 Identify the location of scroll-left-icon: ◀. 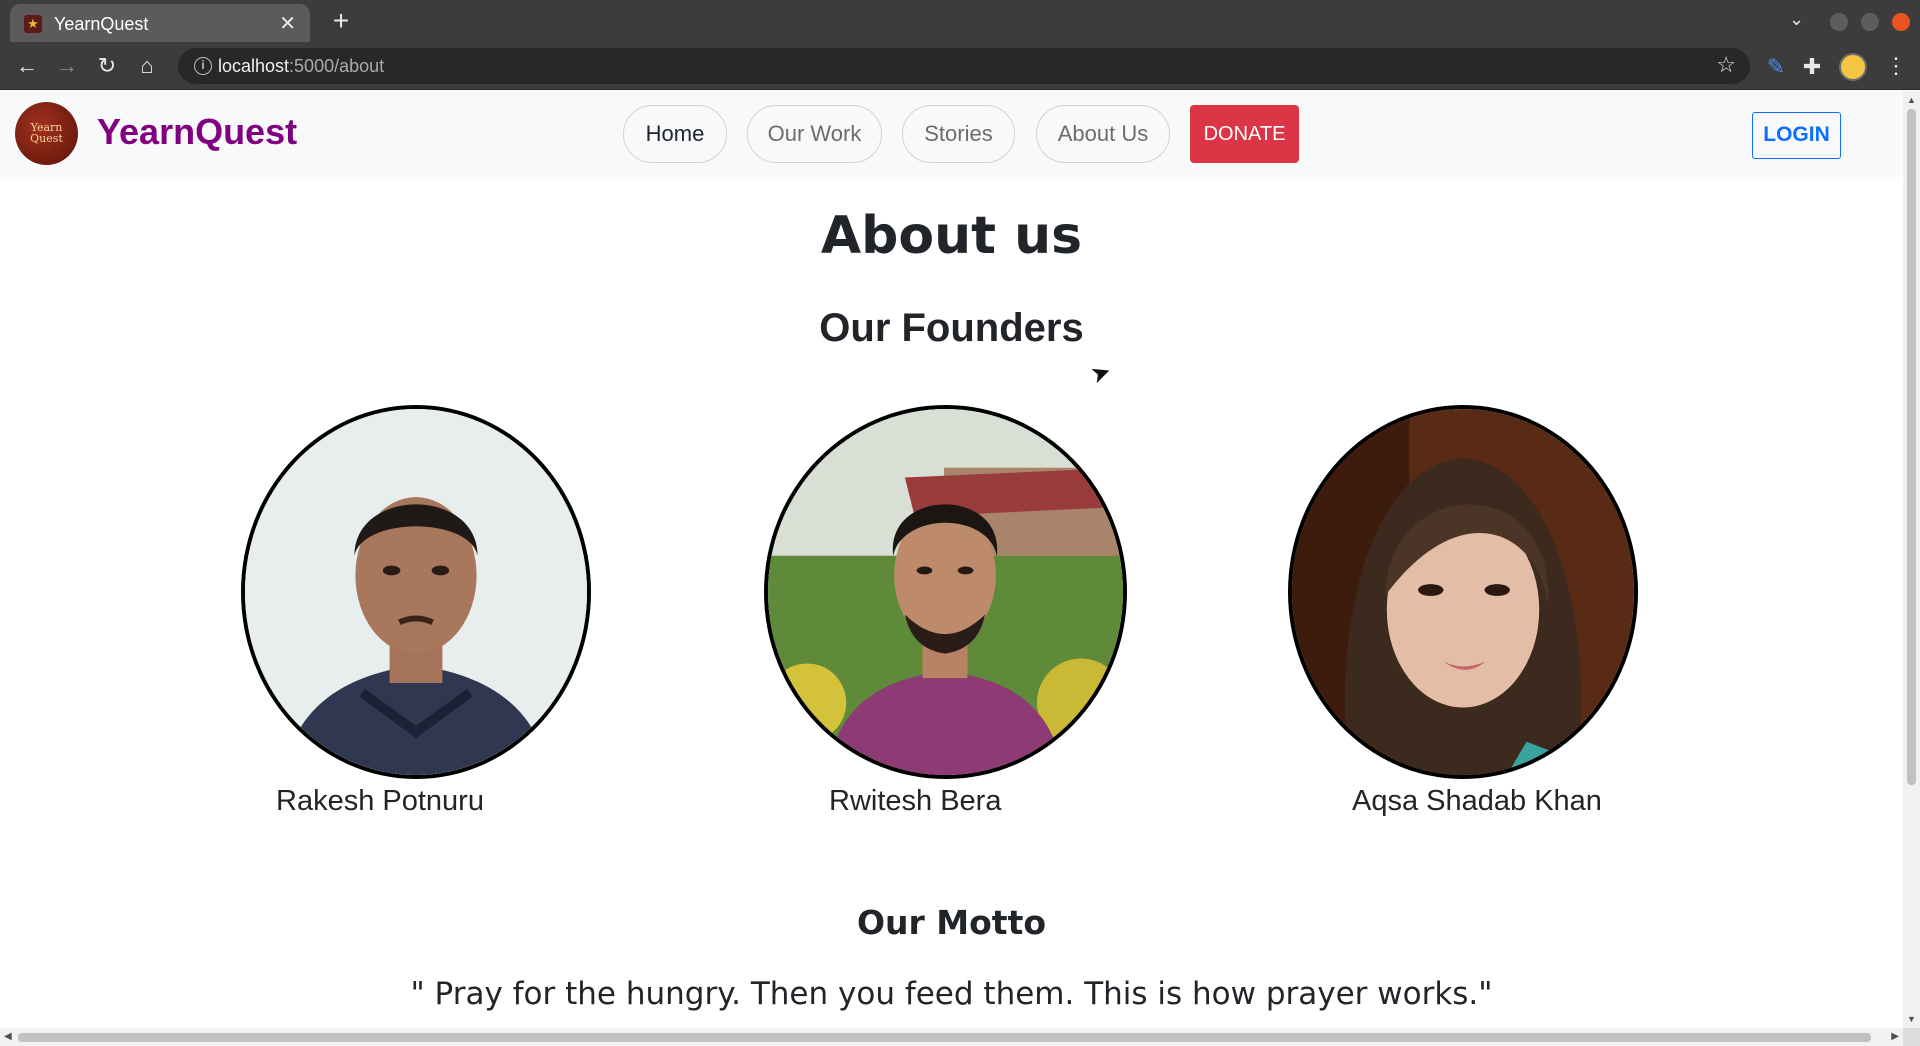
(8, 1036).